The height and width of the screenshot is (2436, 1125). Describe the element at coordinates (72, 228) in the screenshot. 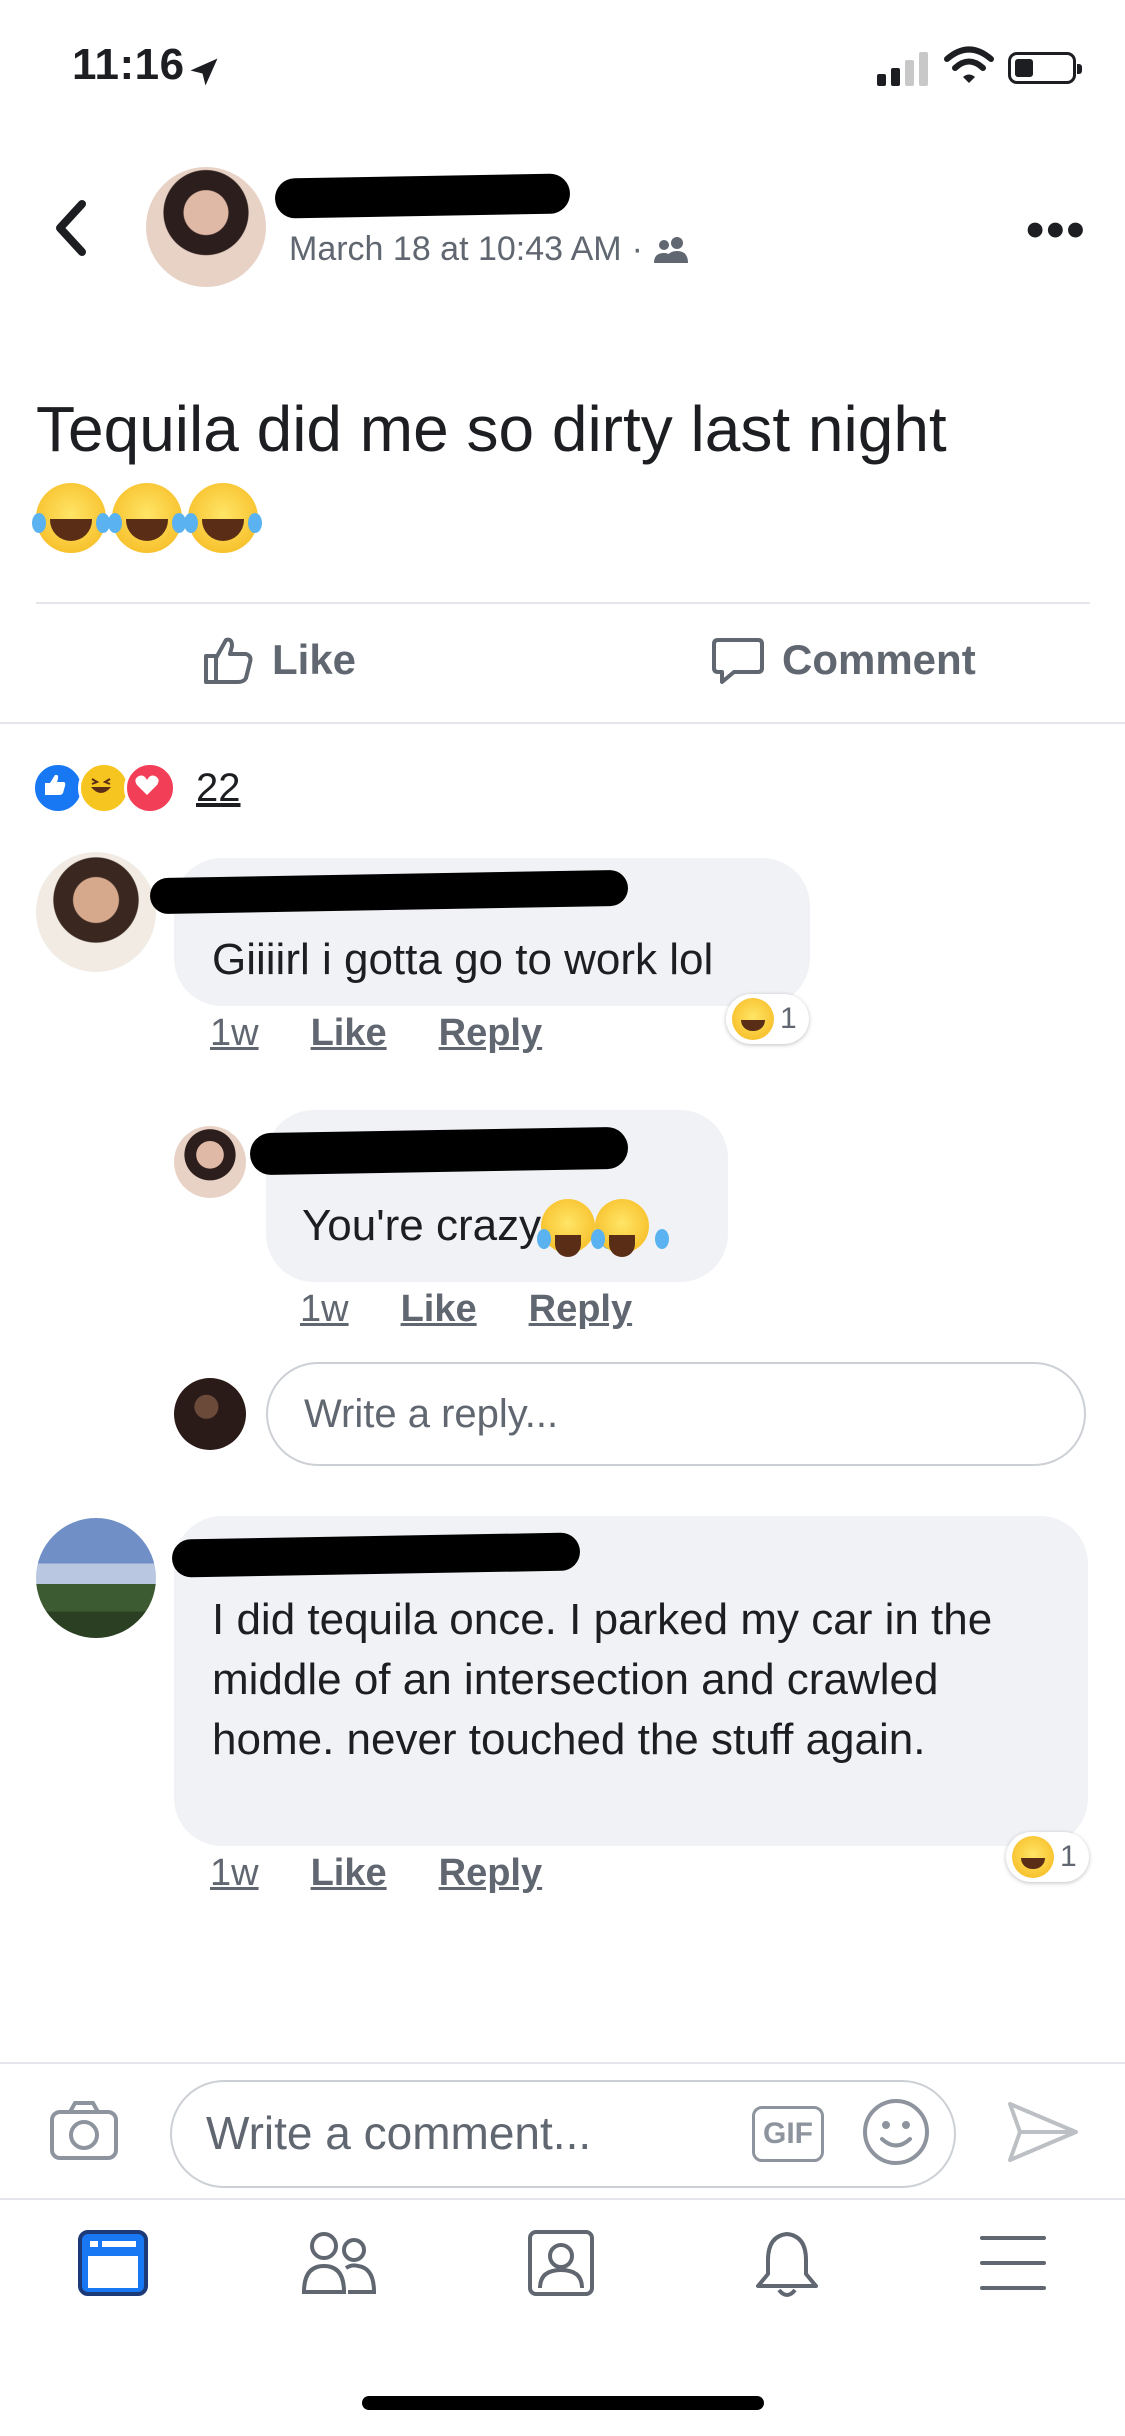

I see `back-chevron-icon` at that location.